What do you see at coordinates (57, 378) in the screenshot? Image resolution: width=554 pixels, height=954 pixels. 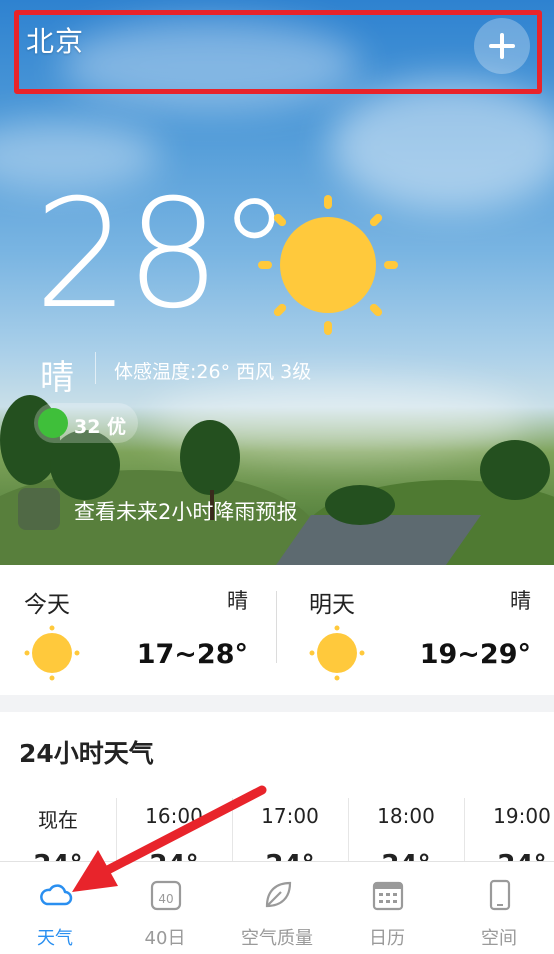 I see `current-condition: 晴` at bounding box center [57, 378].